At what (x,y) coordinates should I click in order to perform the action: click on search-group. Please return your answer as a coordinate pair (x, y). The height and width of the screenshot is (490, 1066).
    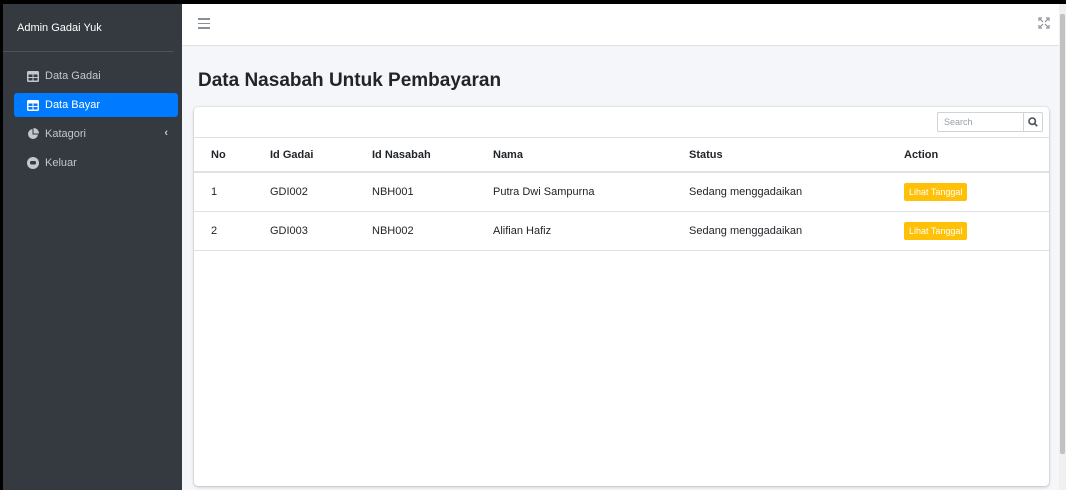
    Looking at the image, I should click on (990, 122).